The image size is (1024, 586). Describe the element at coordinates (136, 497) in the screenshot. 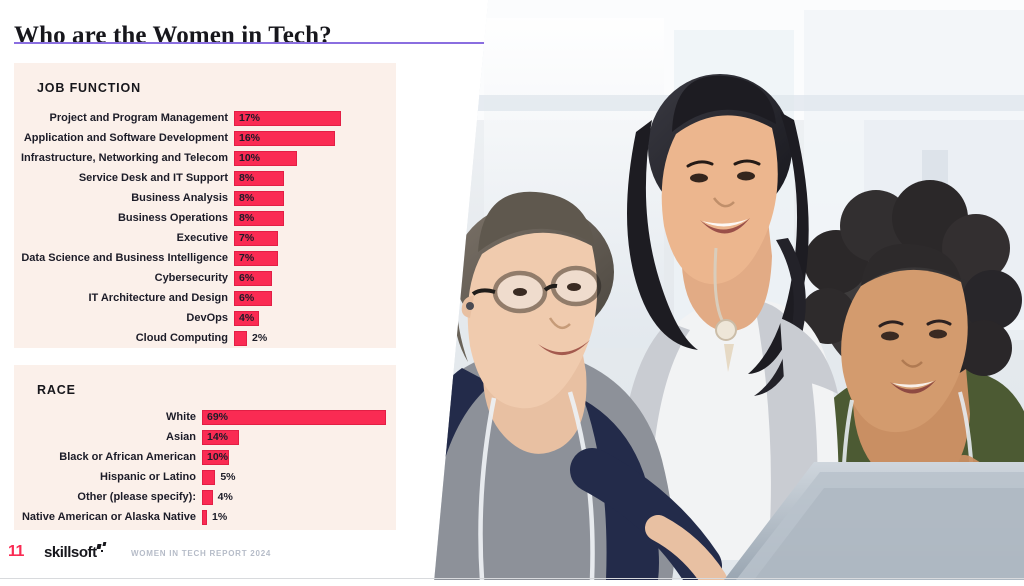

I see `category-label: Other (please specify):` at that location.